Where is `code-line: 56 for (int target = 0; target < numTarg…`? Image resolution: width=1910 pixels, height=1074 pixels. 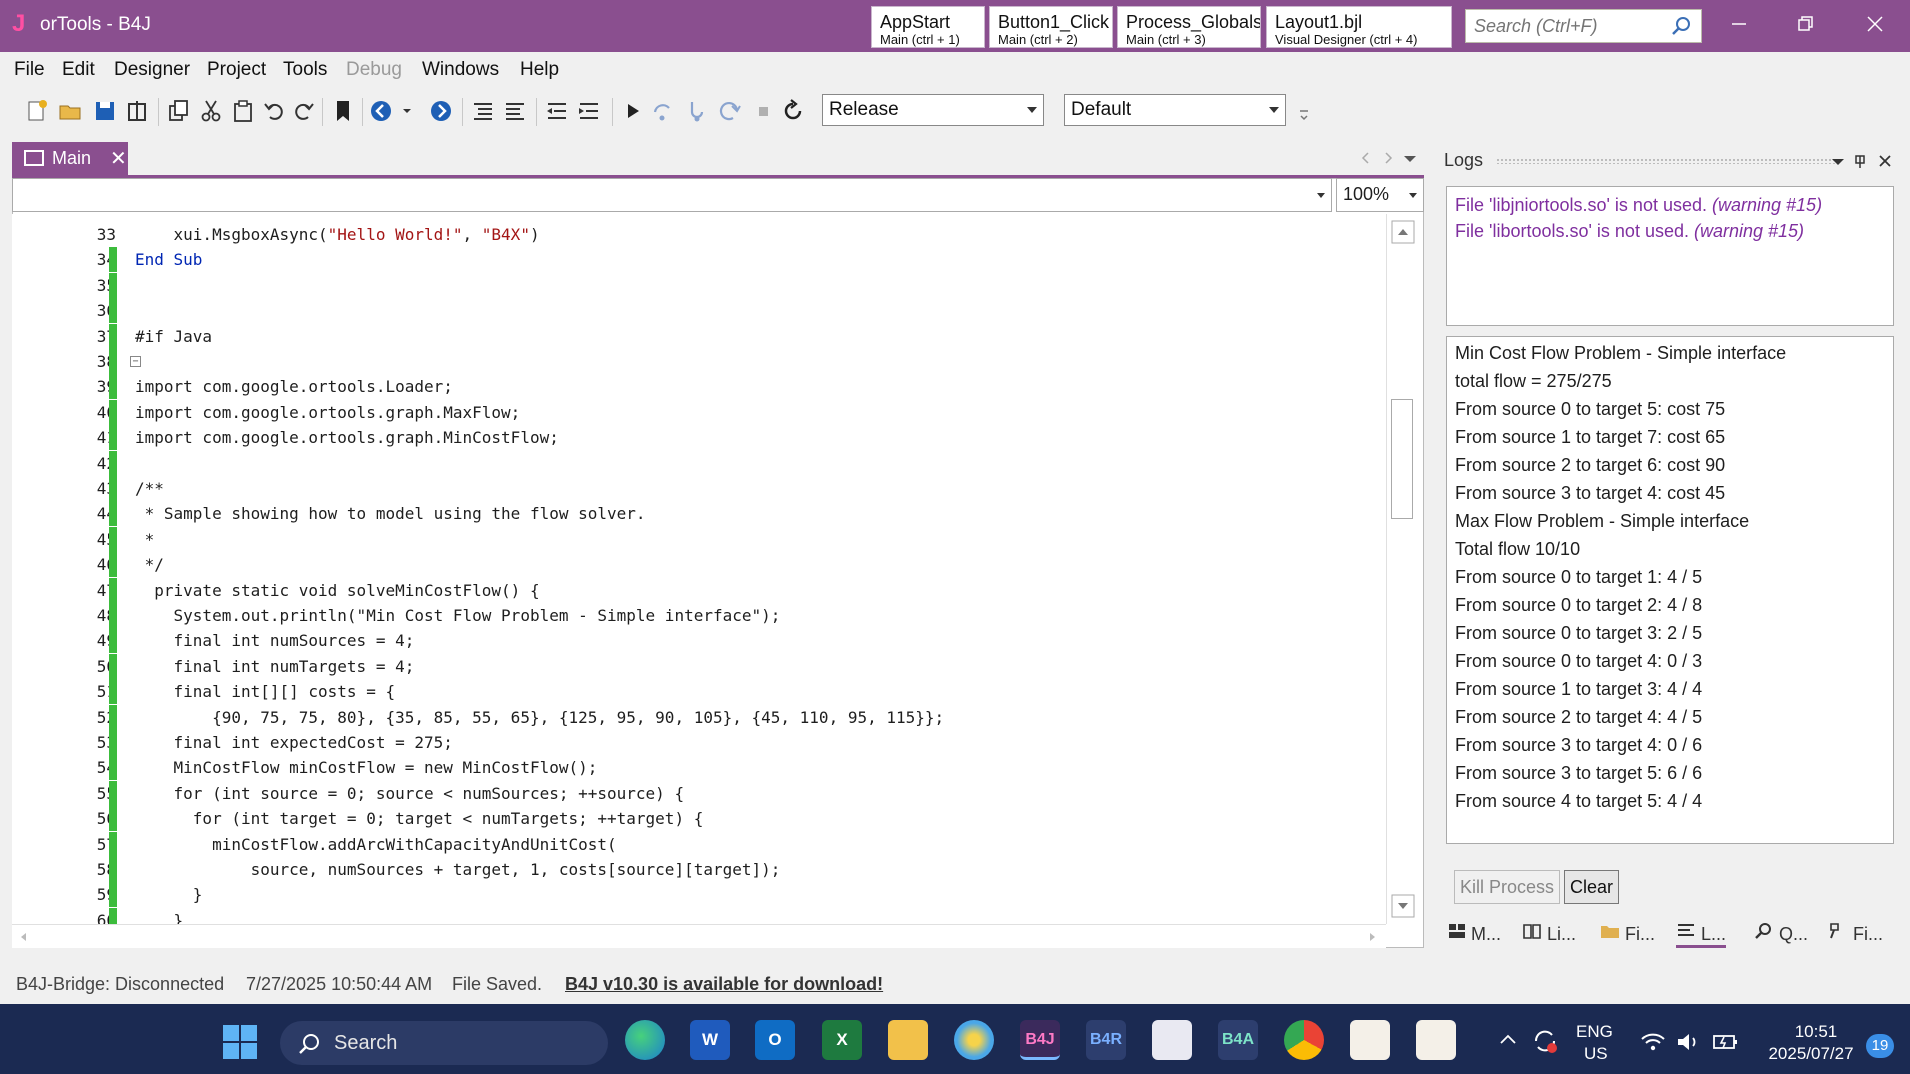 code-line: 56 for (int target = 0; target < numTarg… is located at coordinates (697, 819).